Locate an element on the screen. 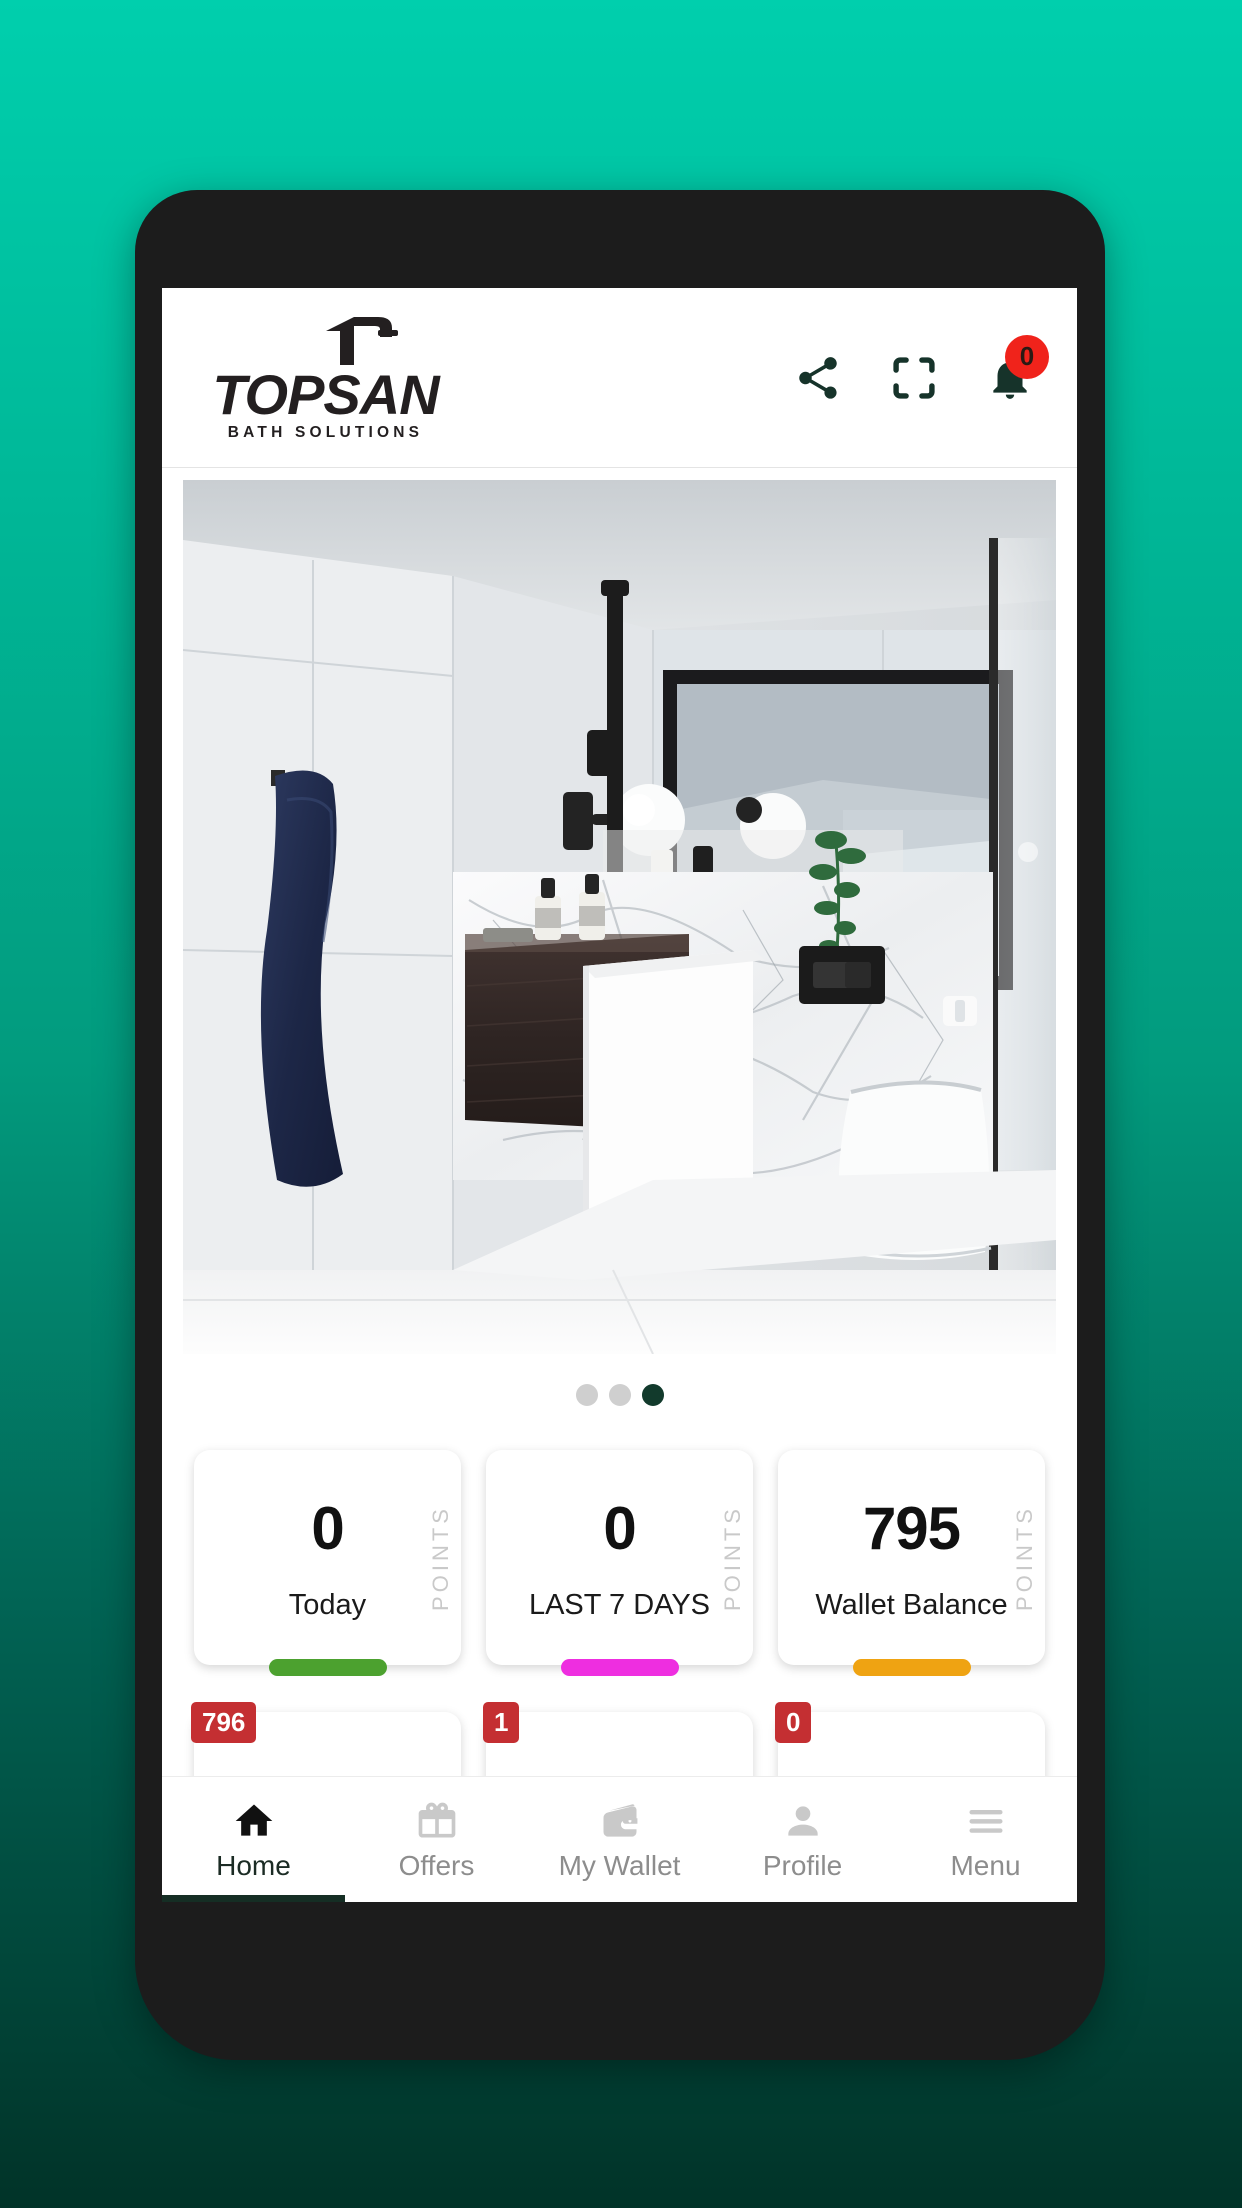  share-icon-svg is located at coordinates (818, 377).